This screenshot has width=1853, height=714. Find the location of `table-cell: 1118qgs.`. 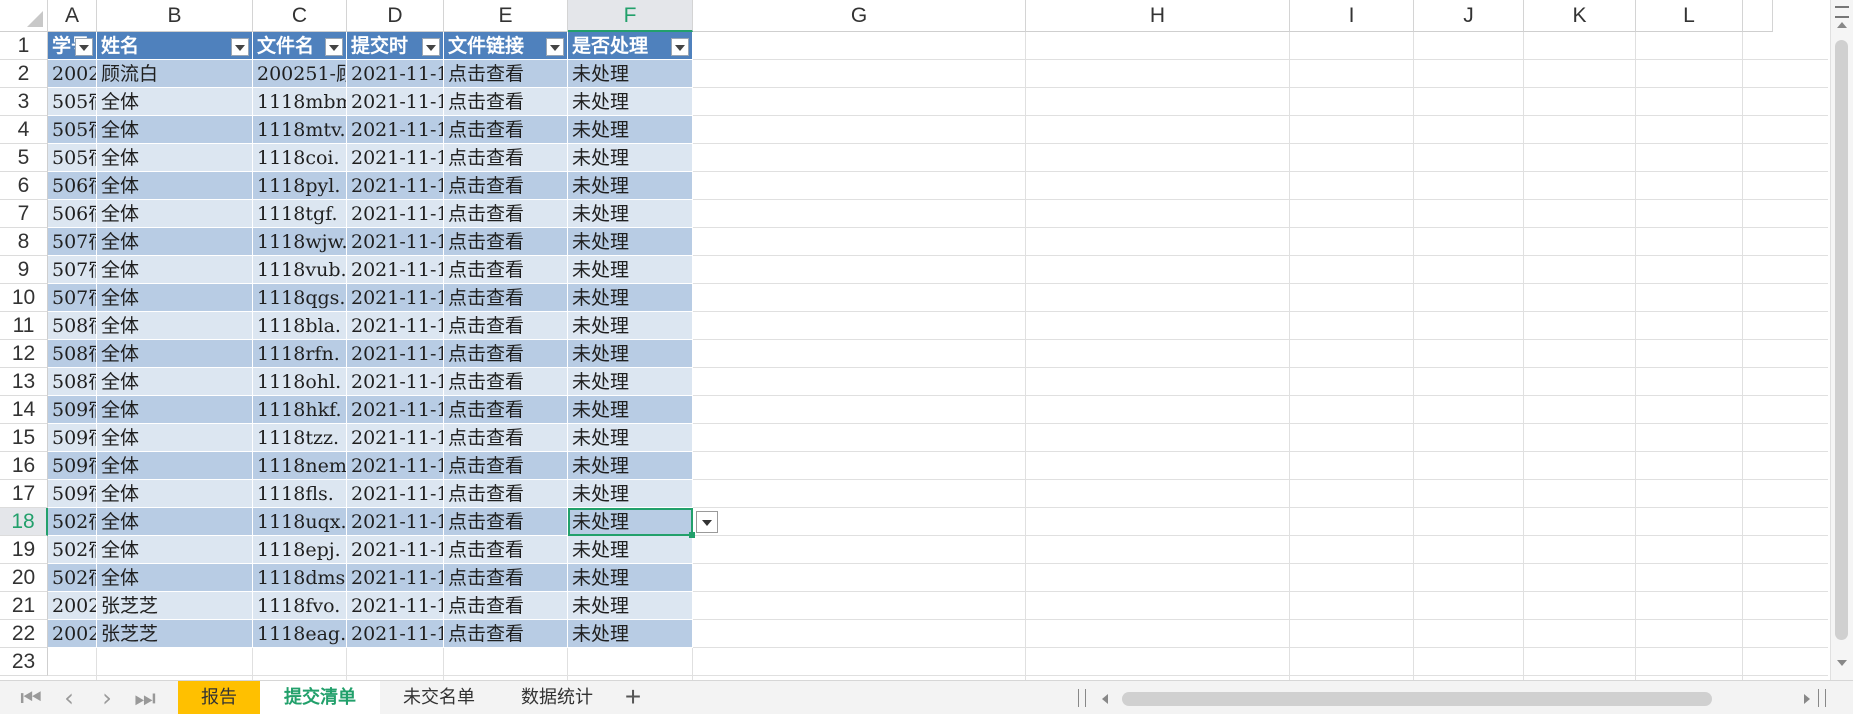

table-cell: 1118qgs. is located at coordinates (300, 298).